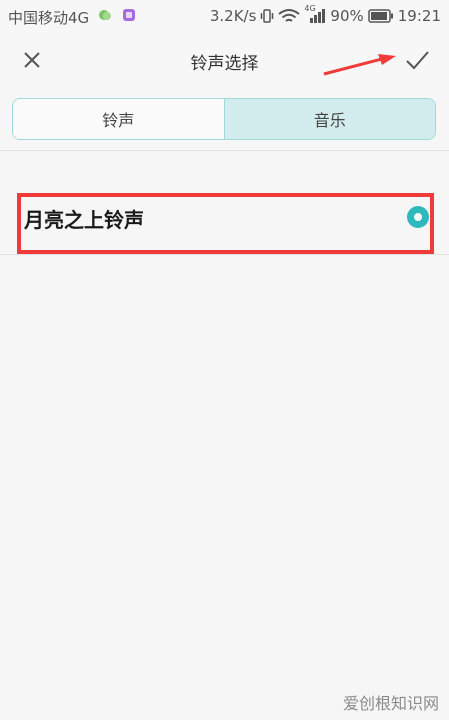 The image size is (449, 720). I want to click on tab-music: 音乐, so click(329, 119).